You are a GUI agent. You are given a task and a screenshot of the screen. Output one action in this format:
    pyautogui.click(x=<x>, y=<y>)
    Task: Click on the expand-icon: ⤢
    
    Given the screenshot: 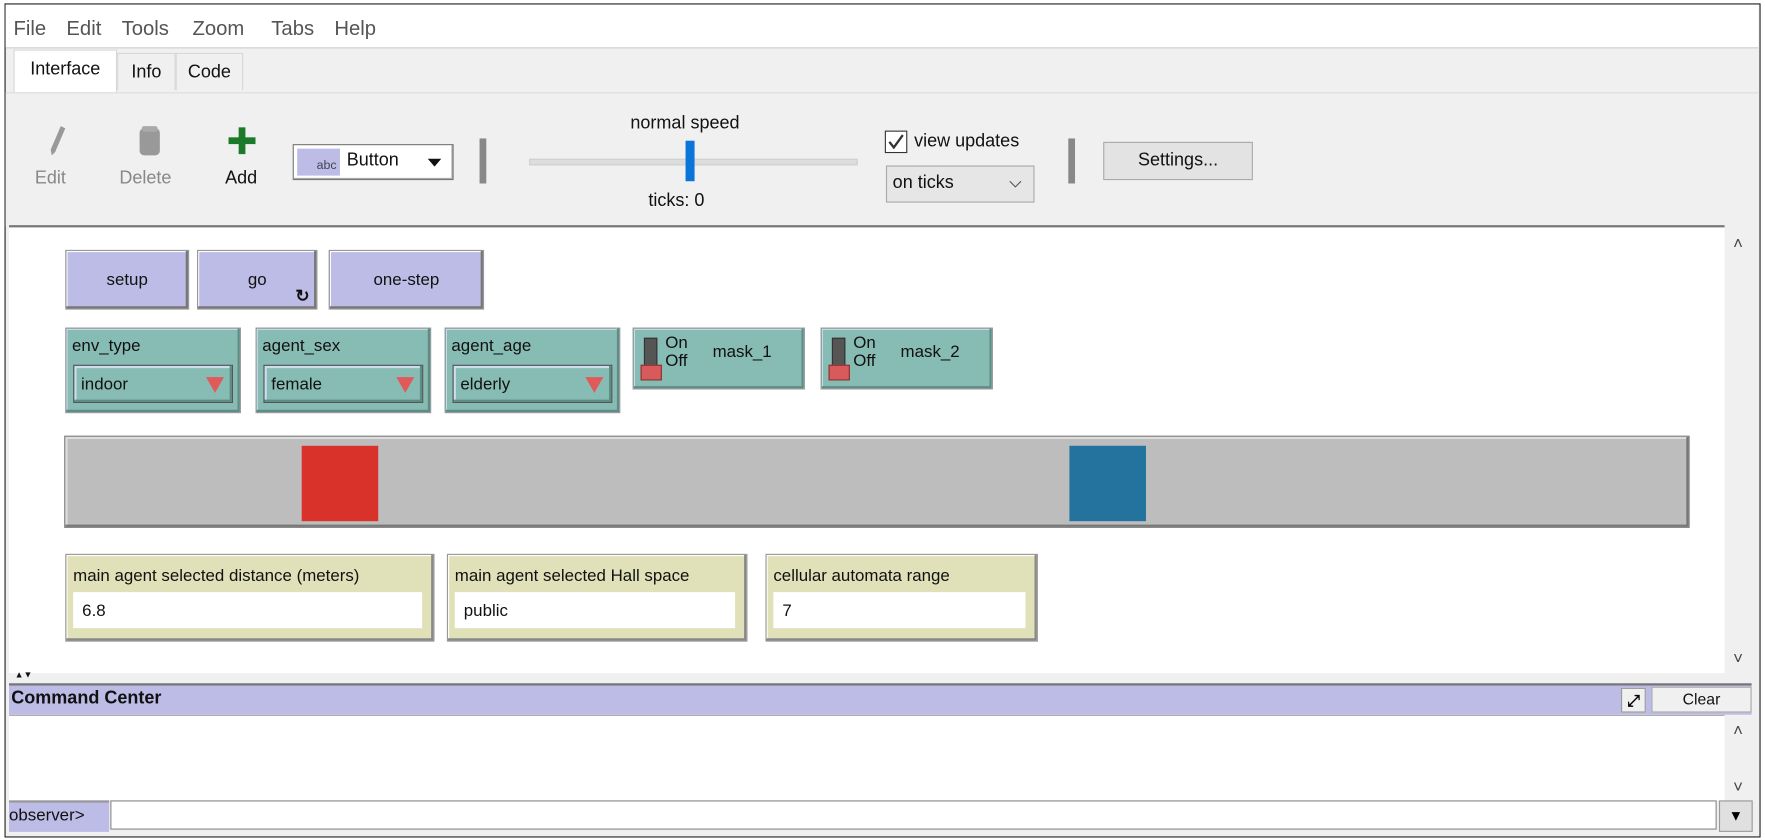 What is the action you would take?
    pyautogui.click(x=1633, y=700)
    